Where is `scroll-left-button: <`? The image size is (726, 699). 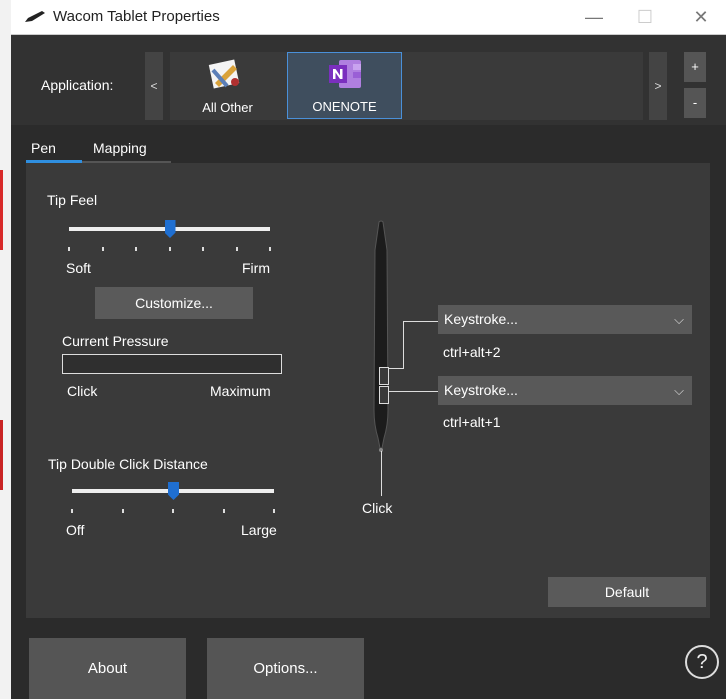
scroll-left-button: < is located at coordinates (154, 86).